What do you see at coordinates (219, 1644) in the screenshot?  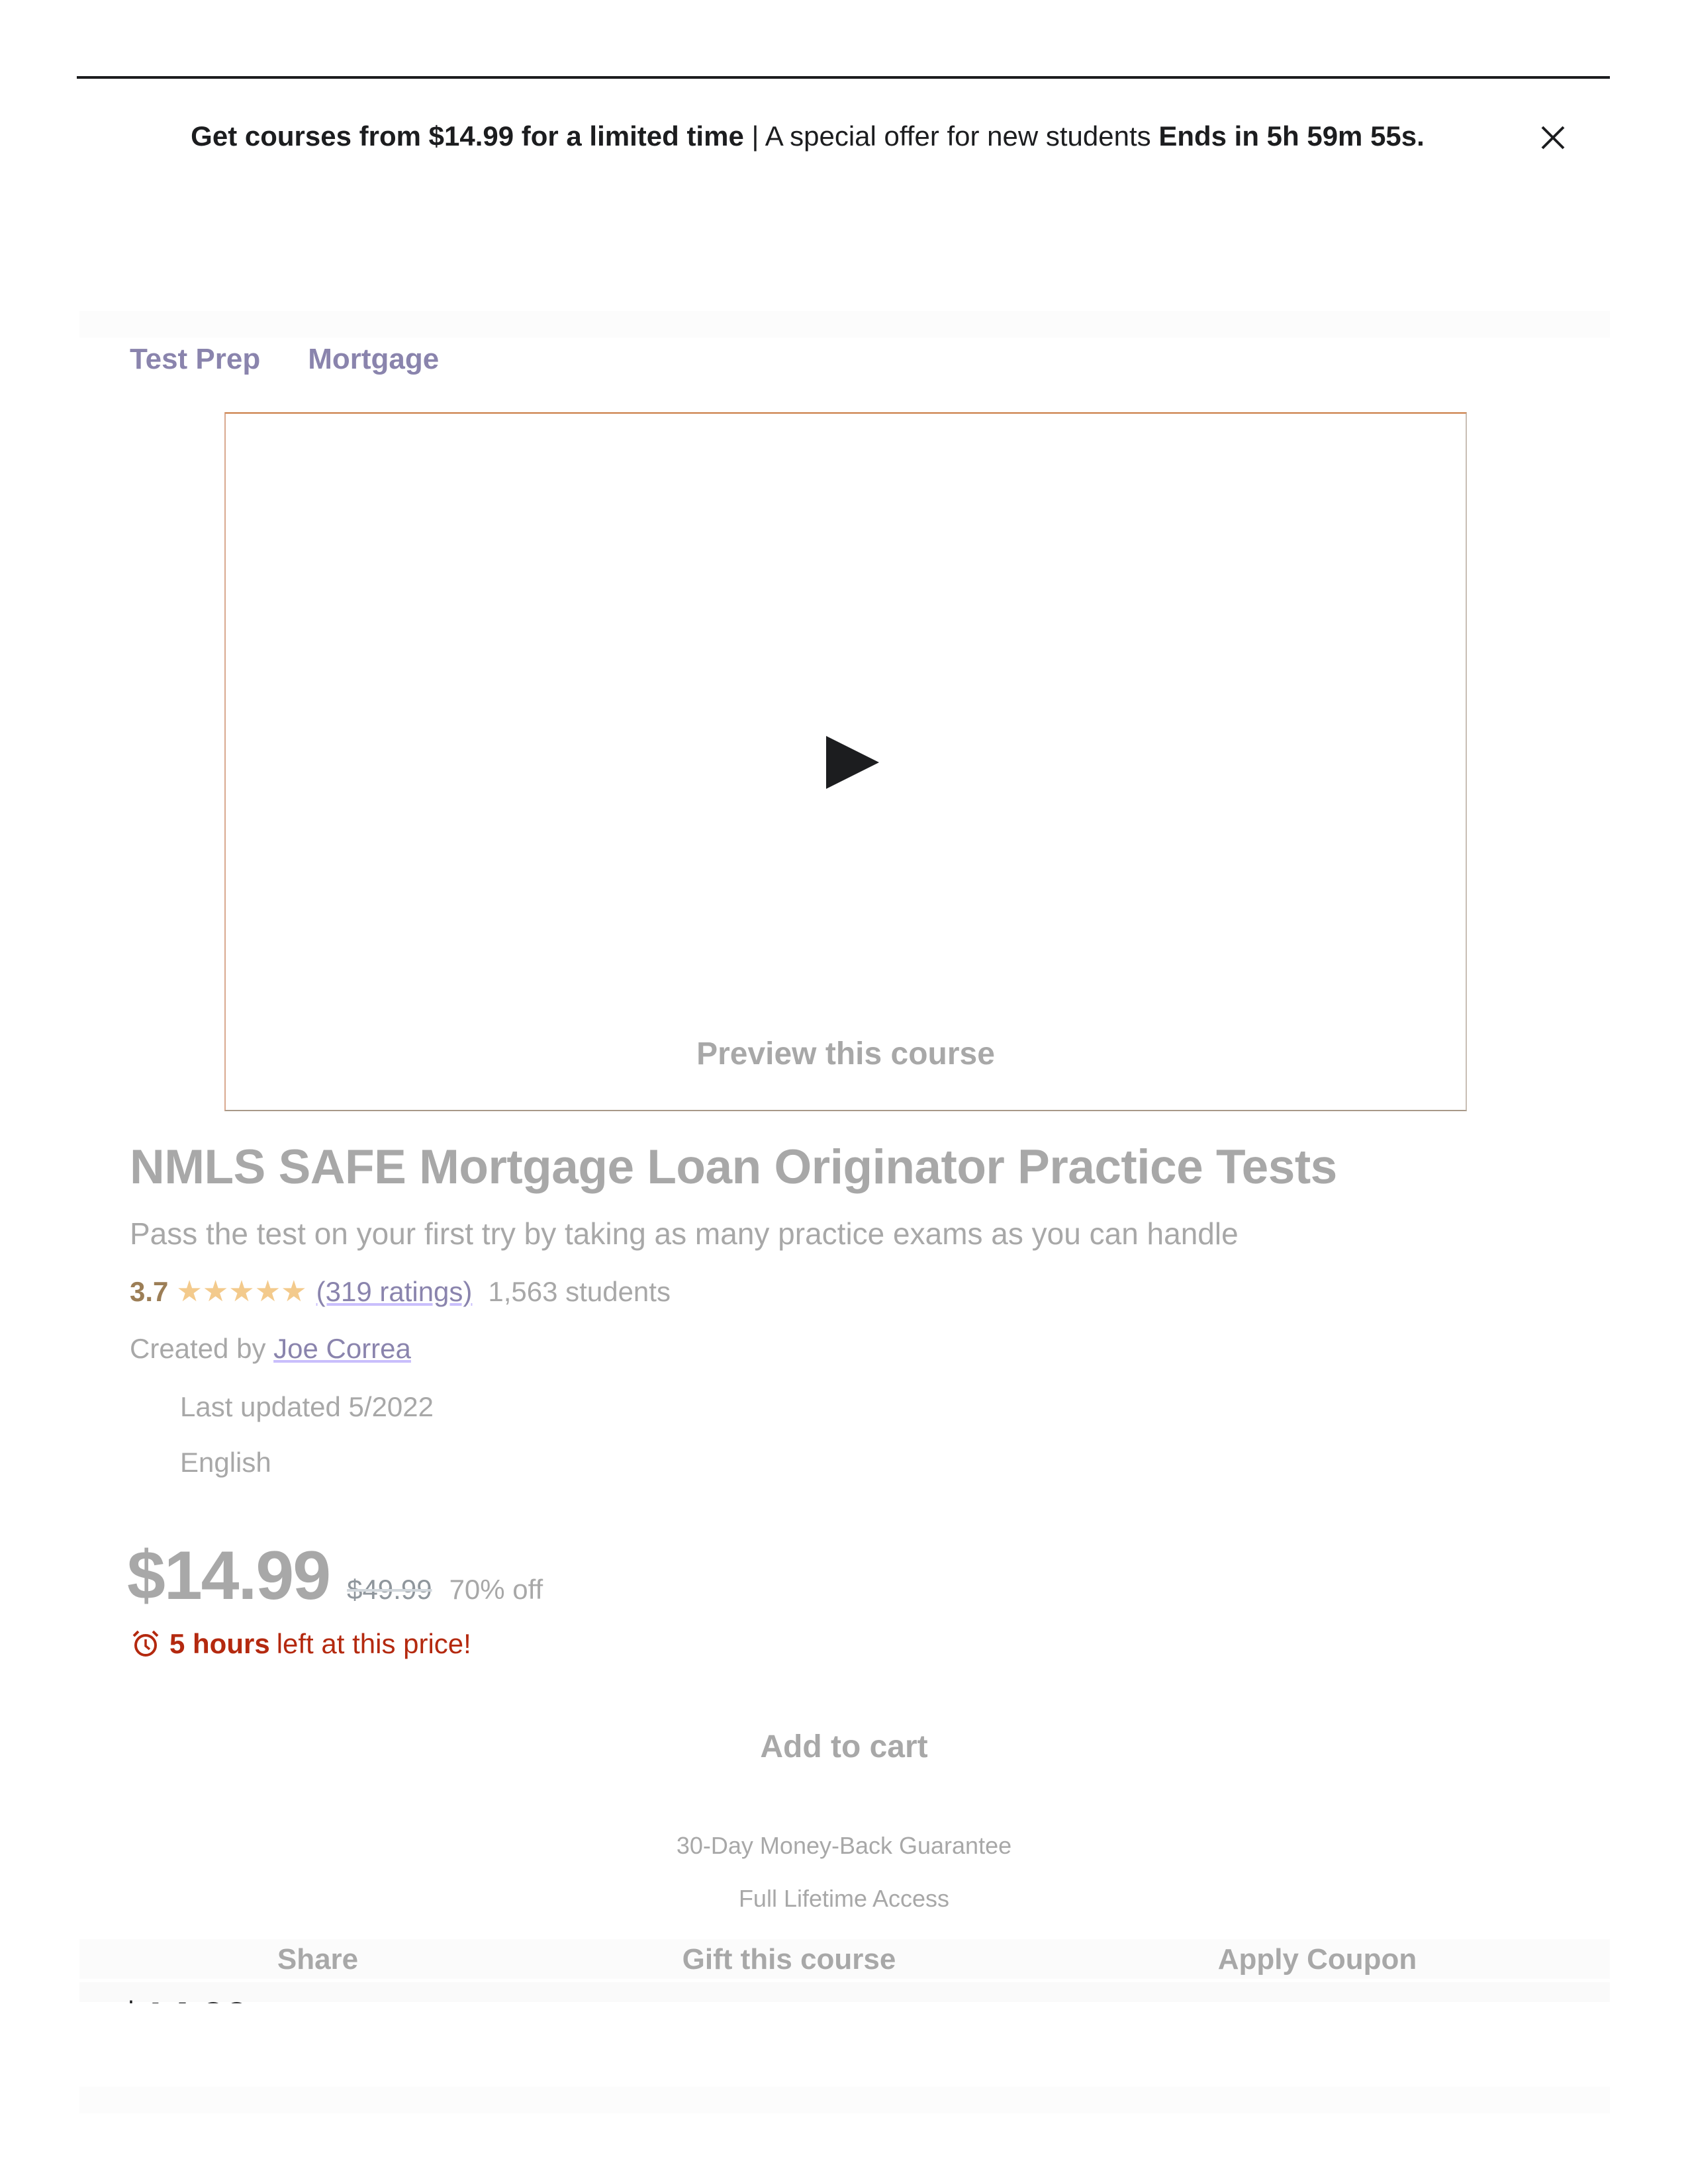 I see `timer-hours: 5 hours` at bounding box center [219, 1644].